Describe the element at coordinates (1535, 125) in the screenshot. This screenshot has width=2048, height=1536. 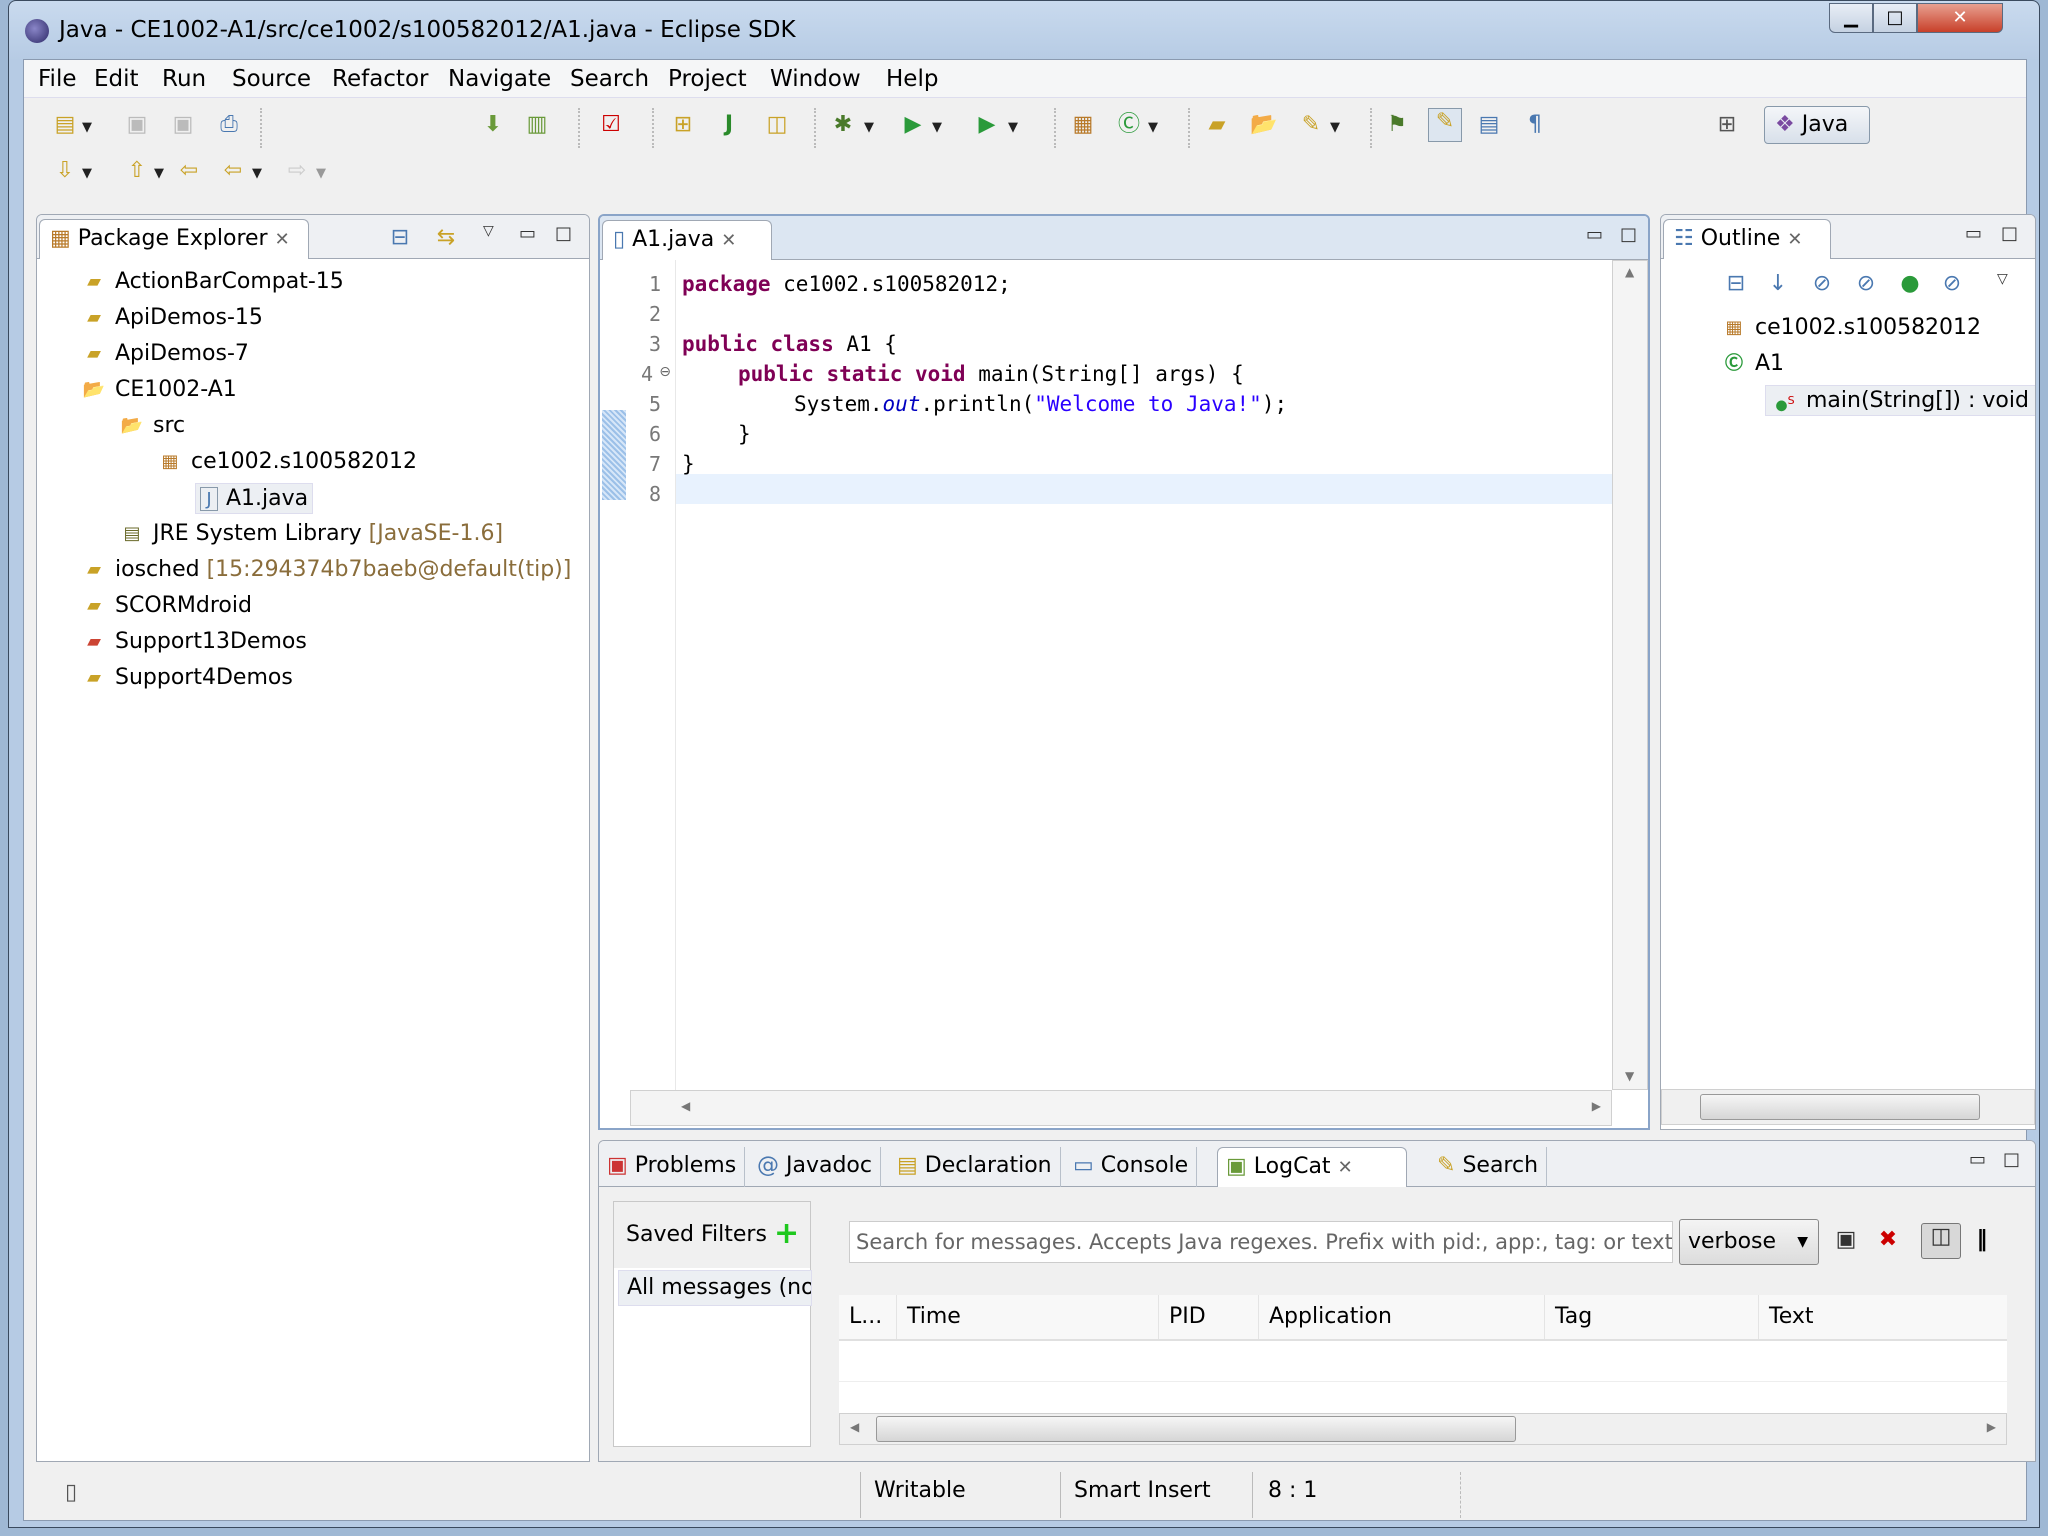
I see `show-whitespace-icon: ¶` at that location.